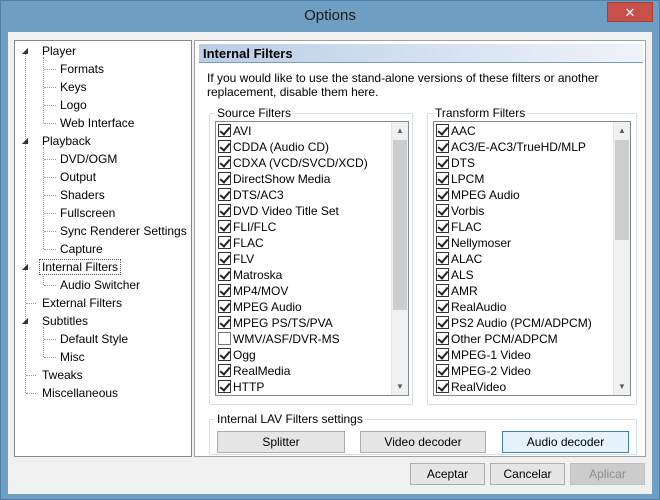 This screenshot has width=660, height=500. I want to click on filter-list-item: ALAC, so click(459, 259).